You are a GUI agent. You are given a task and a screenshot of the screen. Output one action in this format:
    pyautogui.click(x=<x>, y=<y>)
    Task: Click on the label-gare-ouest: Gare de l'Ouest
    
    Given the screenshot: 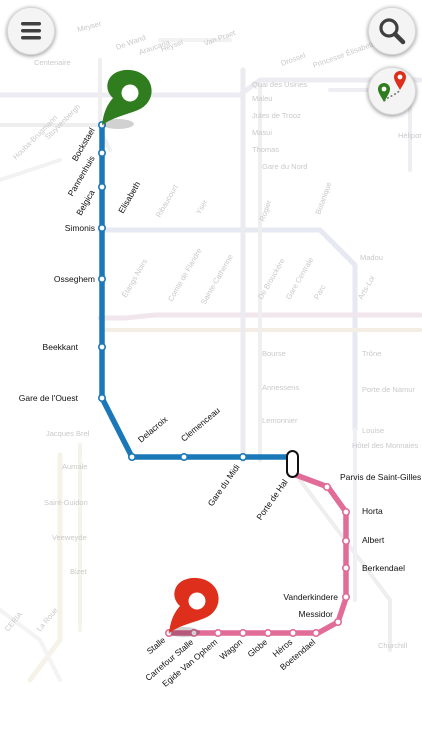 What is the action you would take?
    pyautogui.click(x=49, y=398)
    